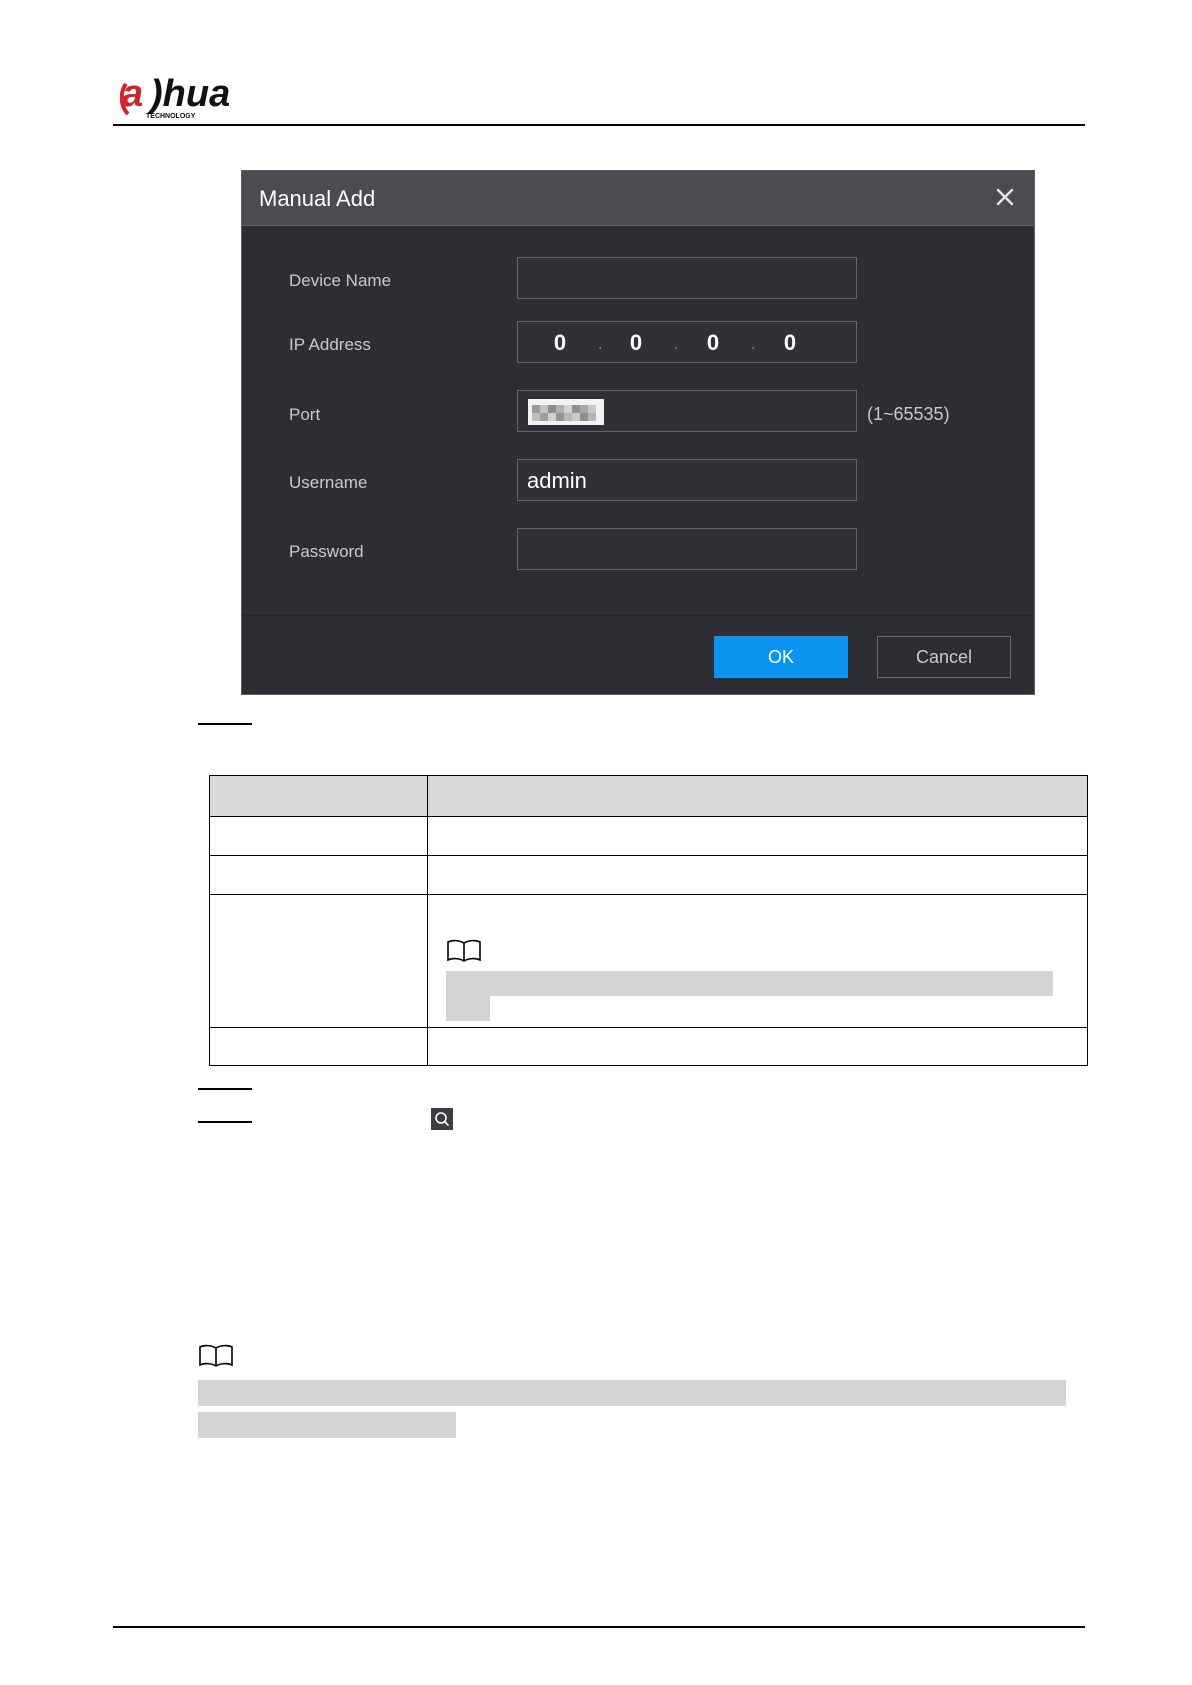 The image size is (1192, 1685). Describe the element at coordinates (636, 343) in the screenshot. I see `ip-octet-2: 0` at that location.